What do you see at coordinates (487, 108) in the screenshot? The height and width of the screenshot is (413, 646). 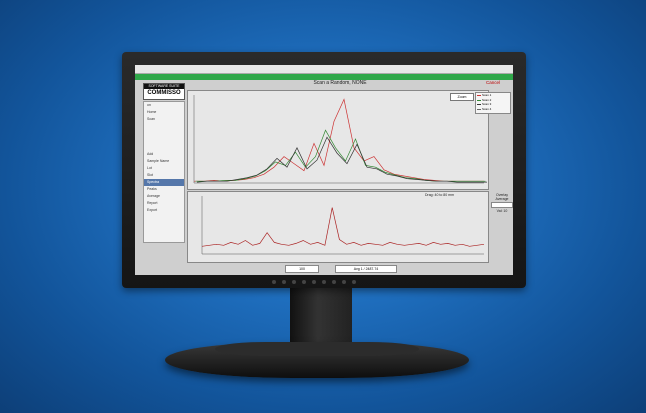 I see `legend-label: Scan 4` at bounding box center [487, 108].